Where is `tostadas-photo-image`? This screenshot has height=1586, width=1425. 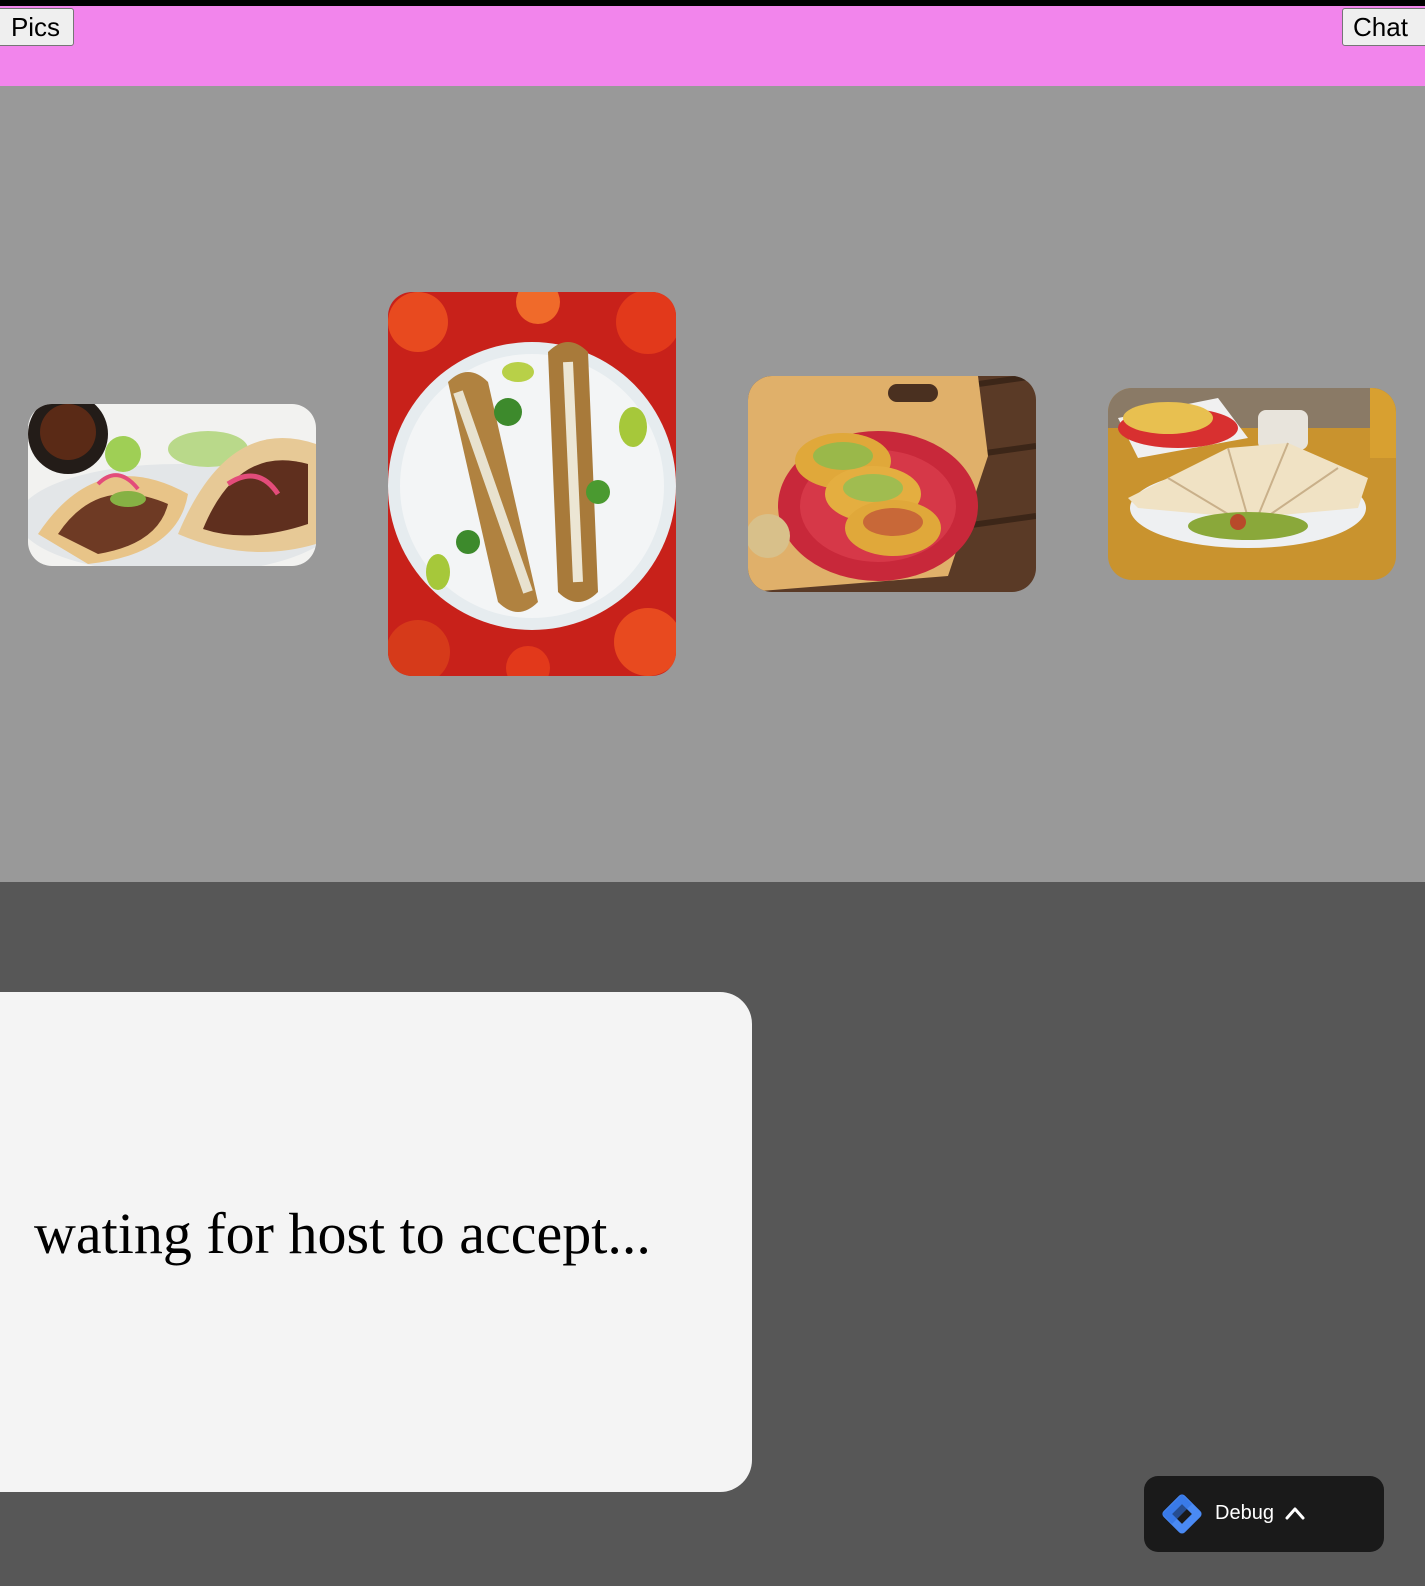
tostadas-photo-image is located at coordinates (892, 484).